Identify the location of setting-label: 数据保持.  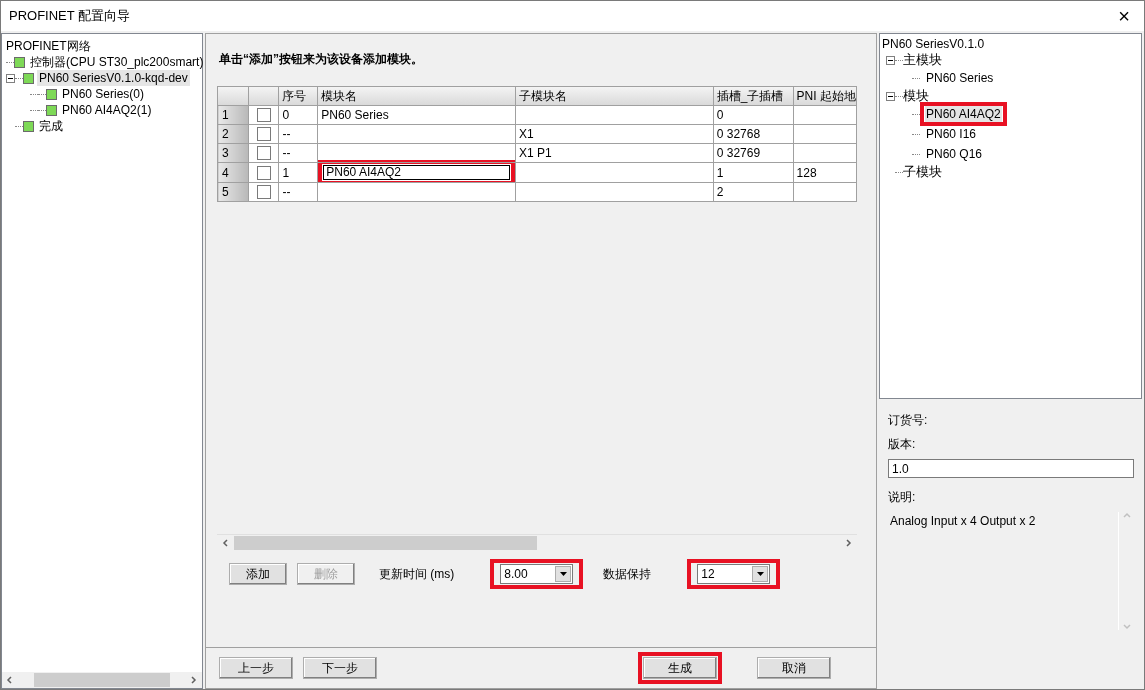
(627, 574).